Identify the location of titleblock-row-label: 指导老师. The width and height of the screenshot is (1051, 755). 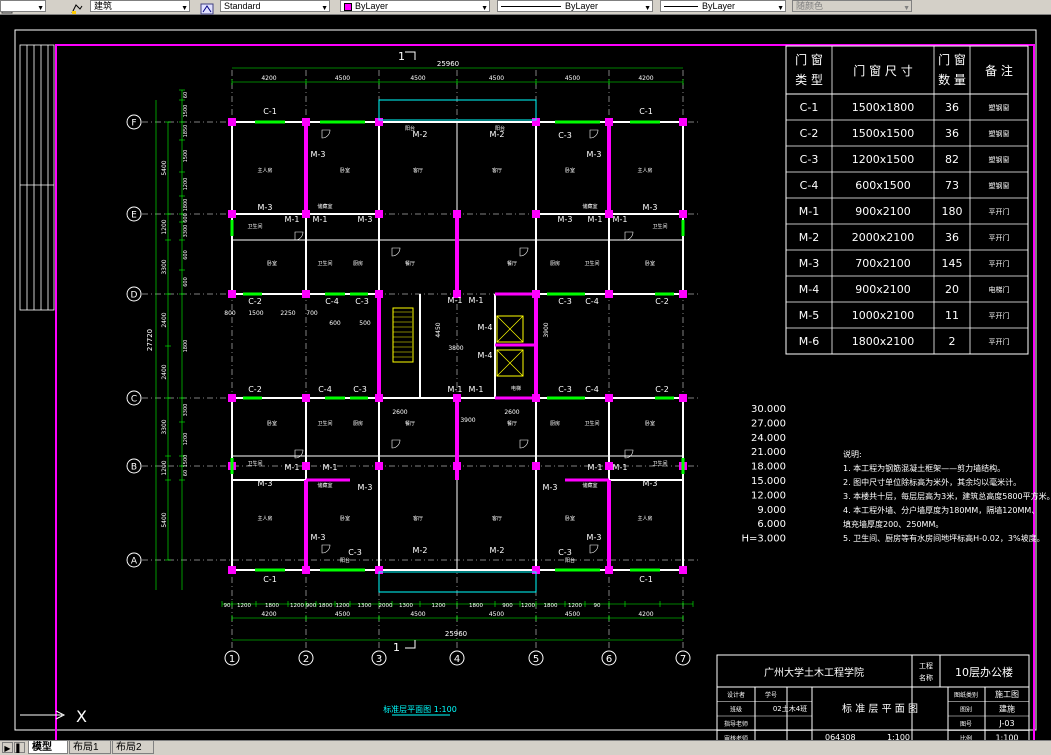
(736, 724).